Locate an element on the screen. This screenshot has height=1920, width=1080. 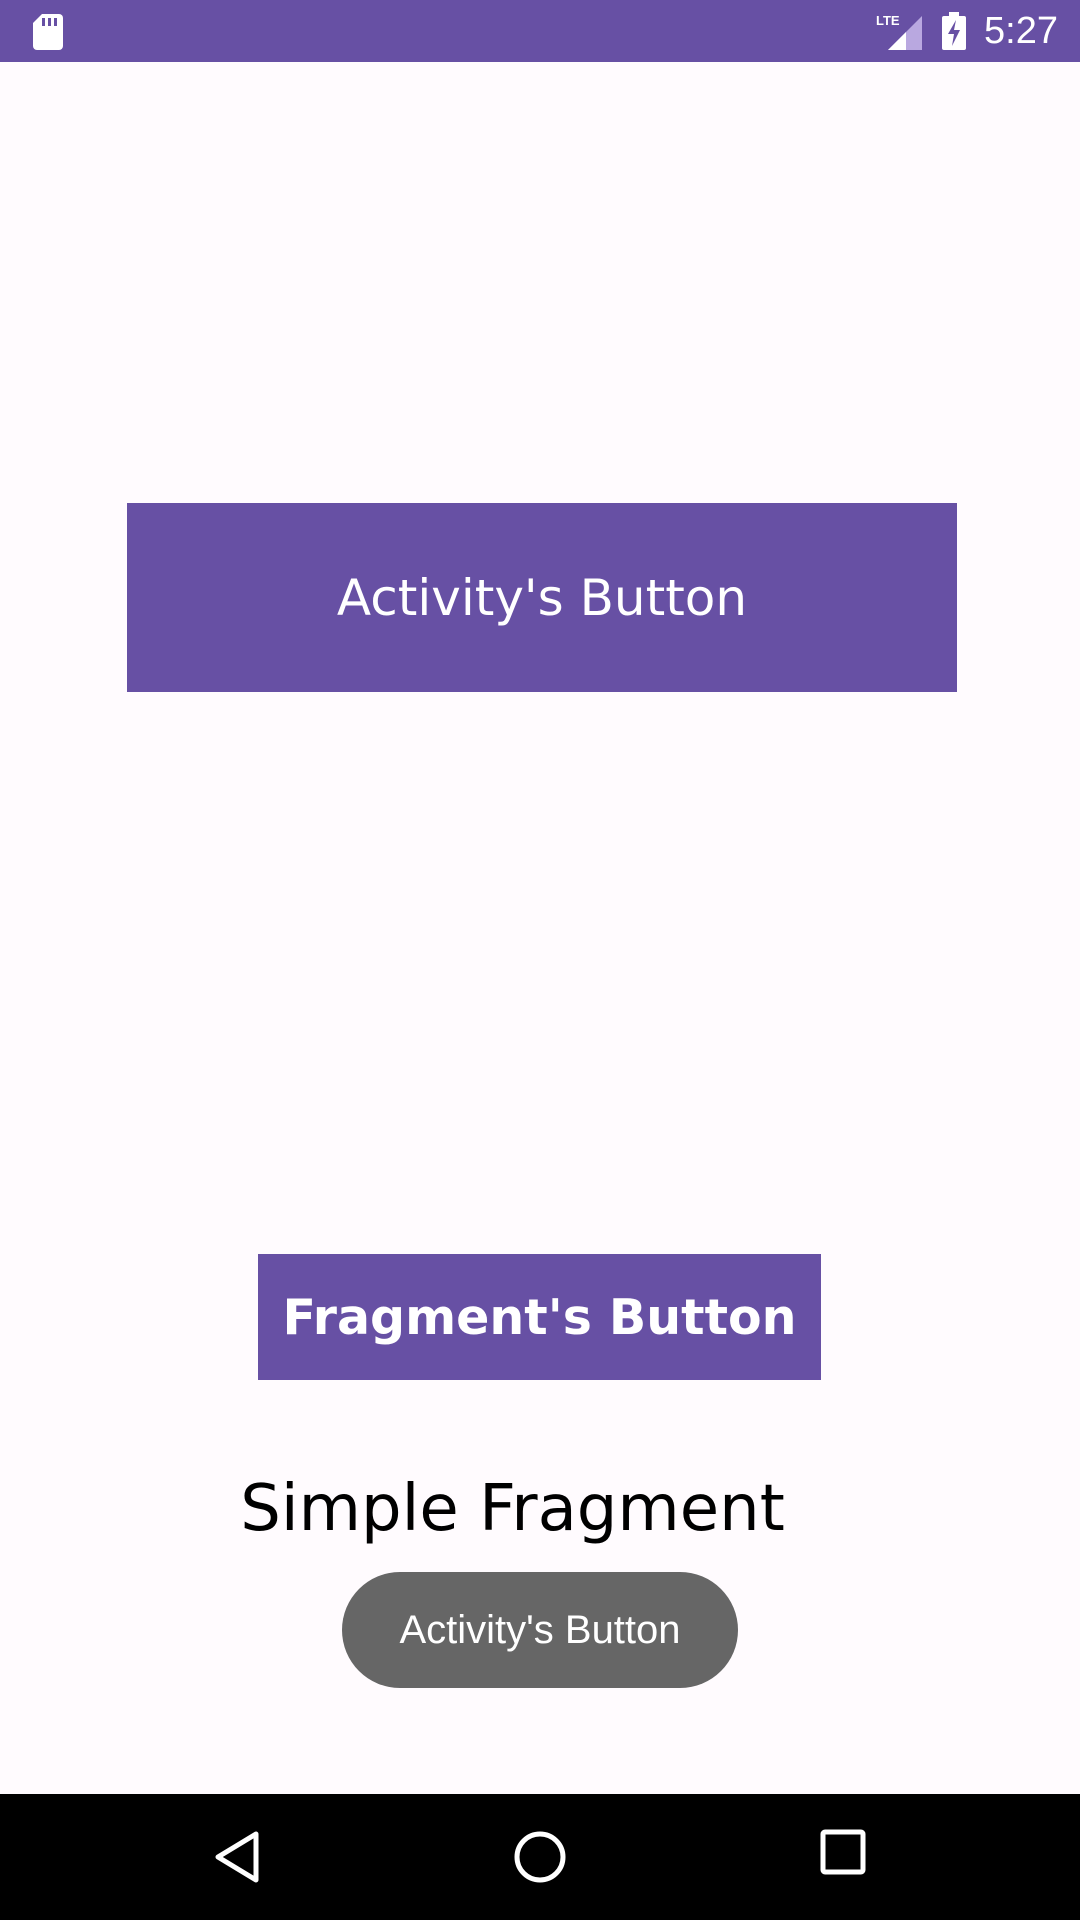
navigation-bar is located at coordinates (540, 1857).